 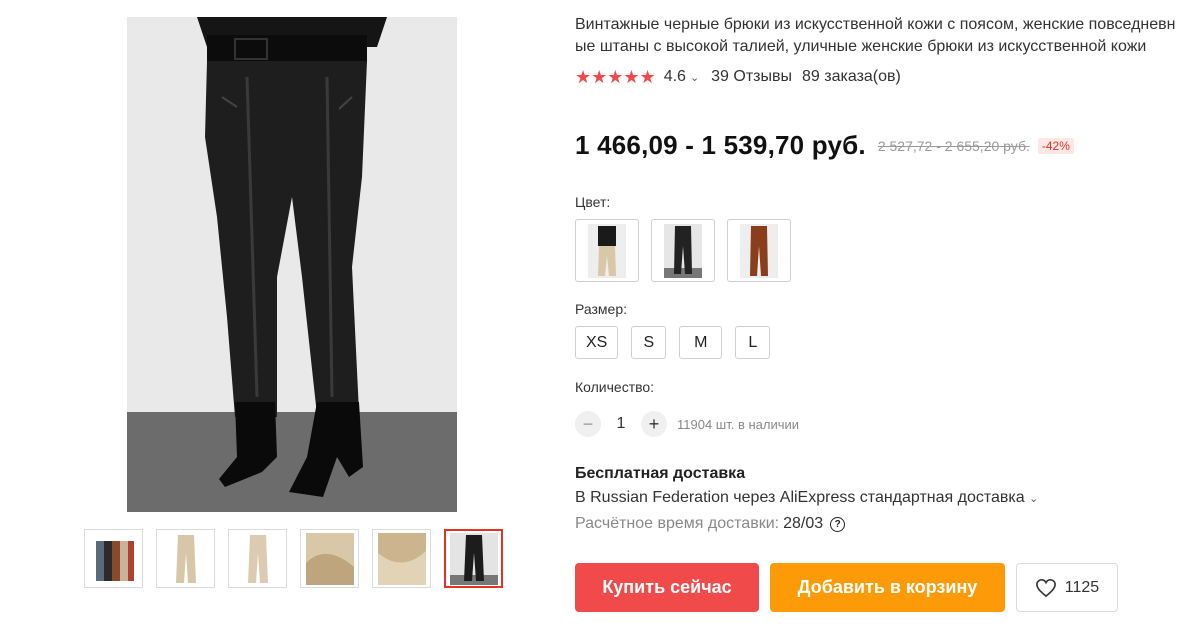 I want to click on quantity-stepper: − 1 + 11904 шт. в наличии, so click(x=687, y=424).